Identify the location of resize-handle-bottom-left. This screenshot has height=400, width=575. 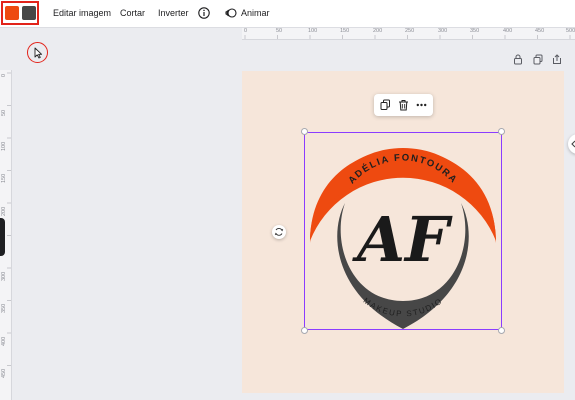
(304, 330).